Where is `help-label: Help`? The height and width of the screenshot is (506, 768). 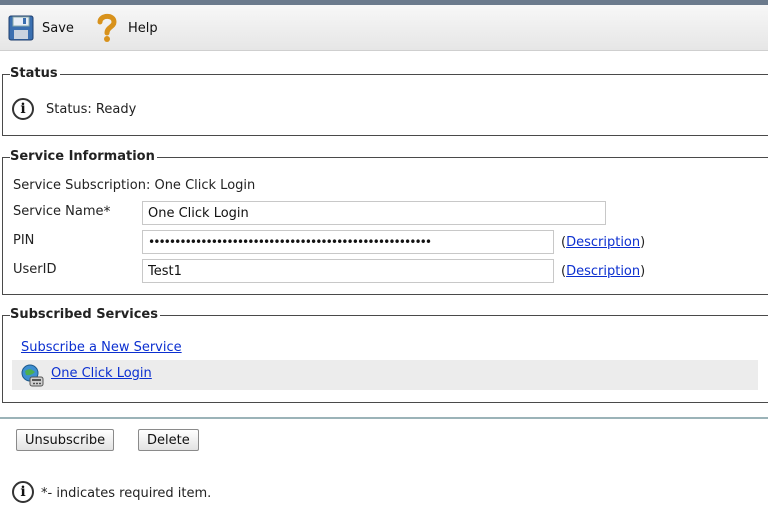 help-label: Help is located at coordinates (143, 28).